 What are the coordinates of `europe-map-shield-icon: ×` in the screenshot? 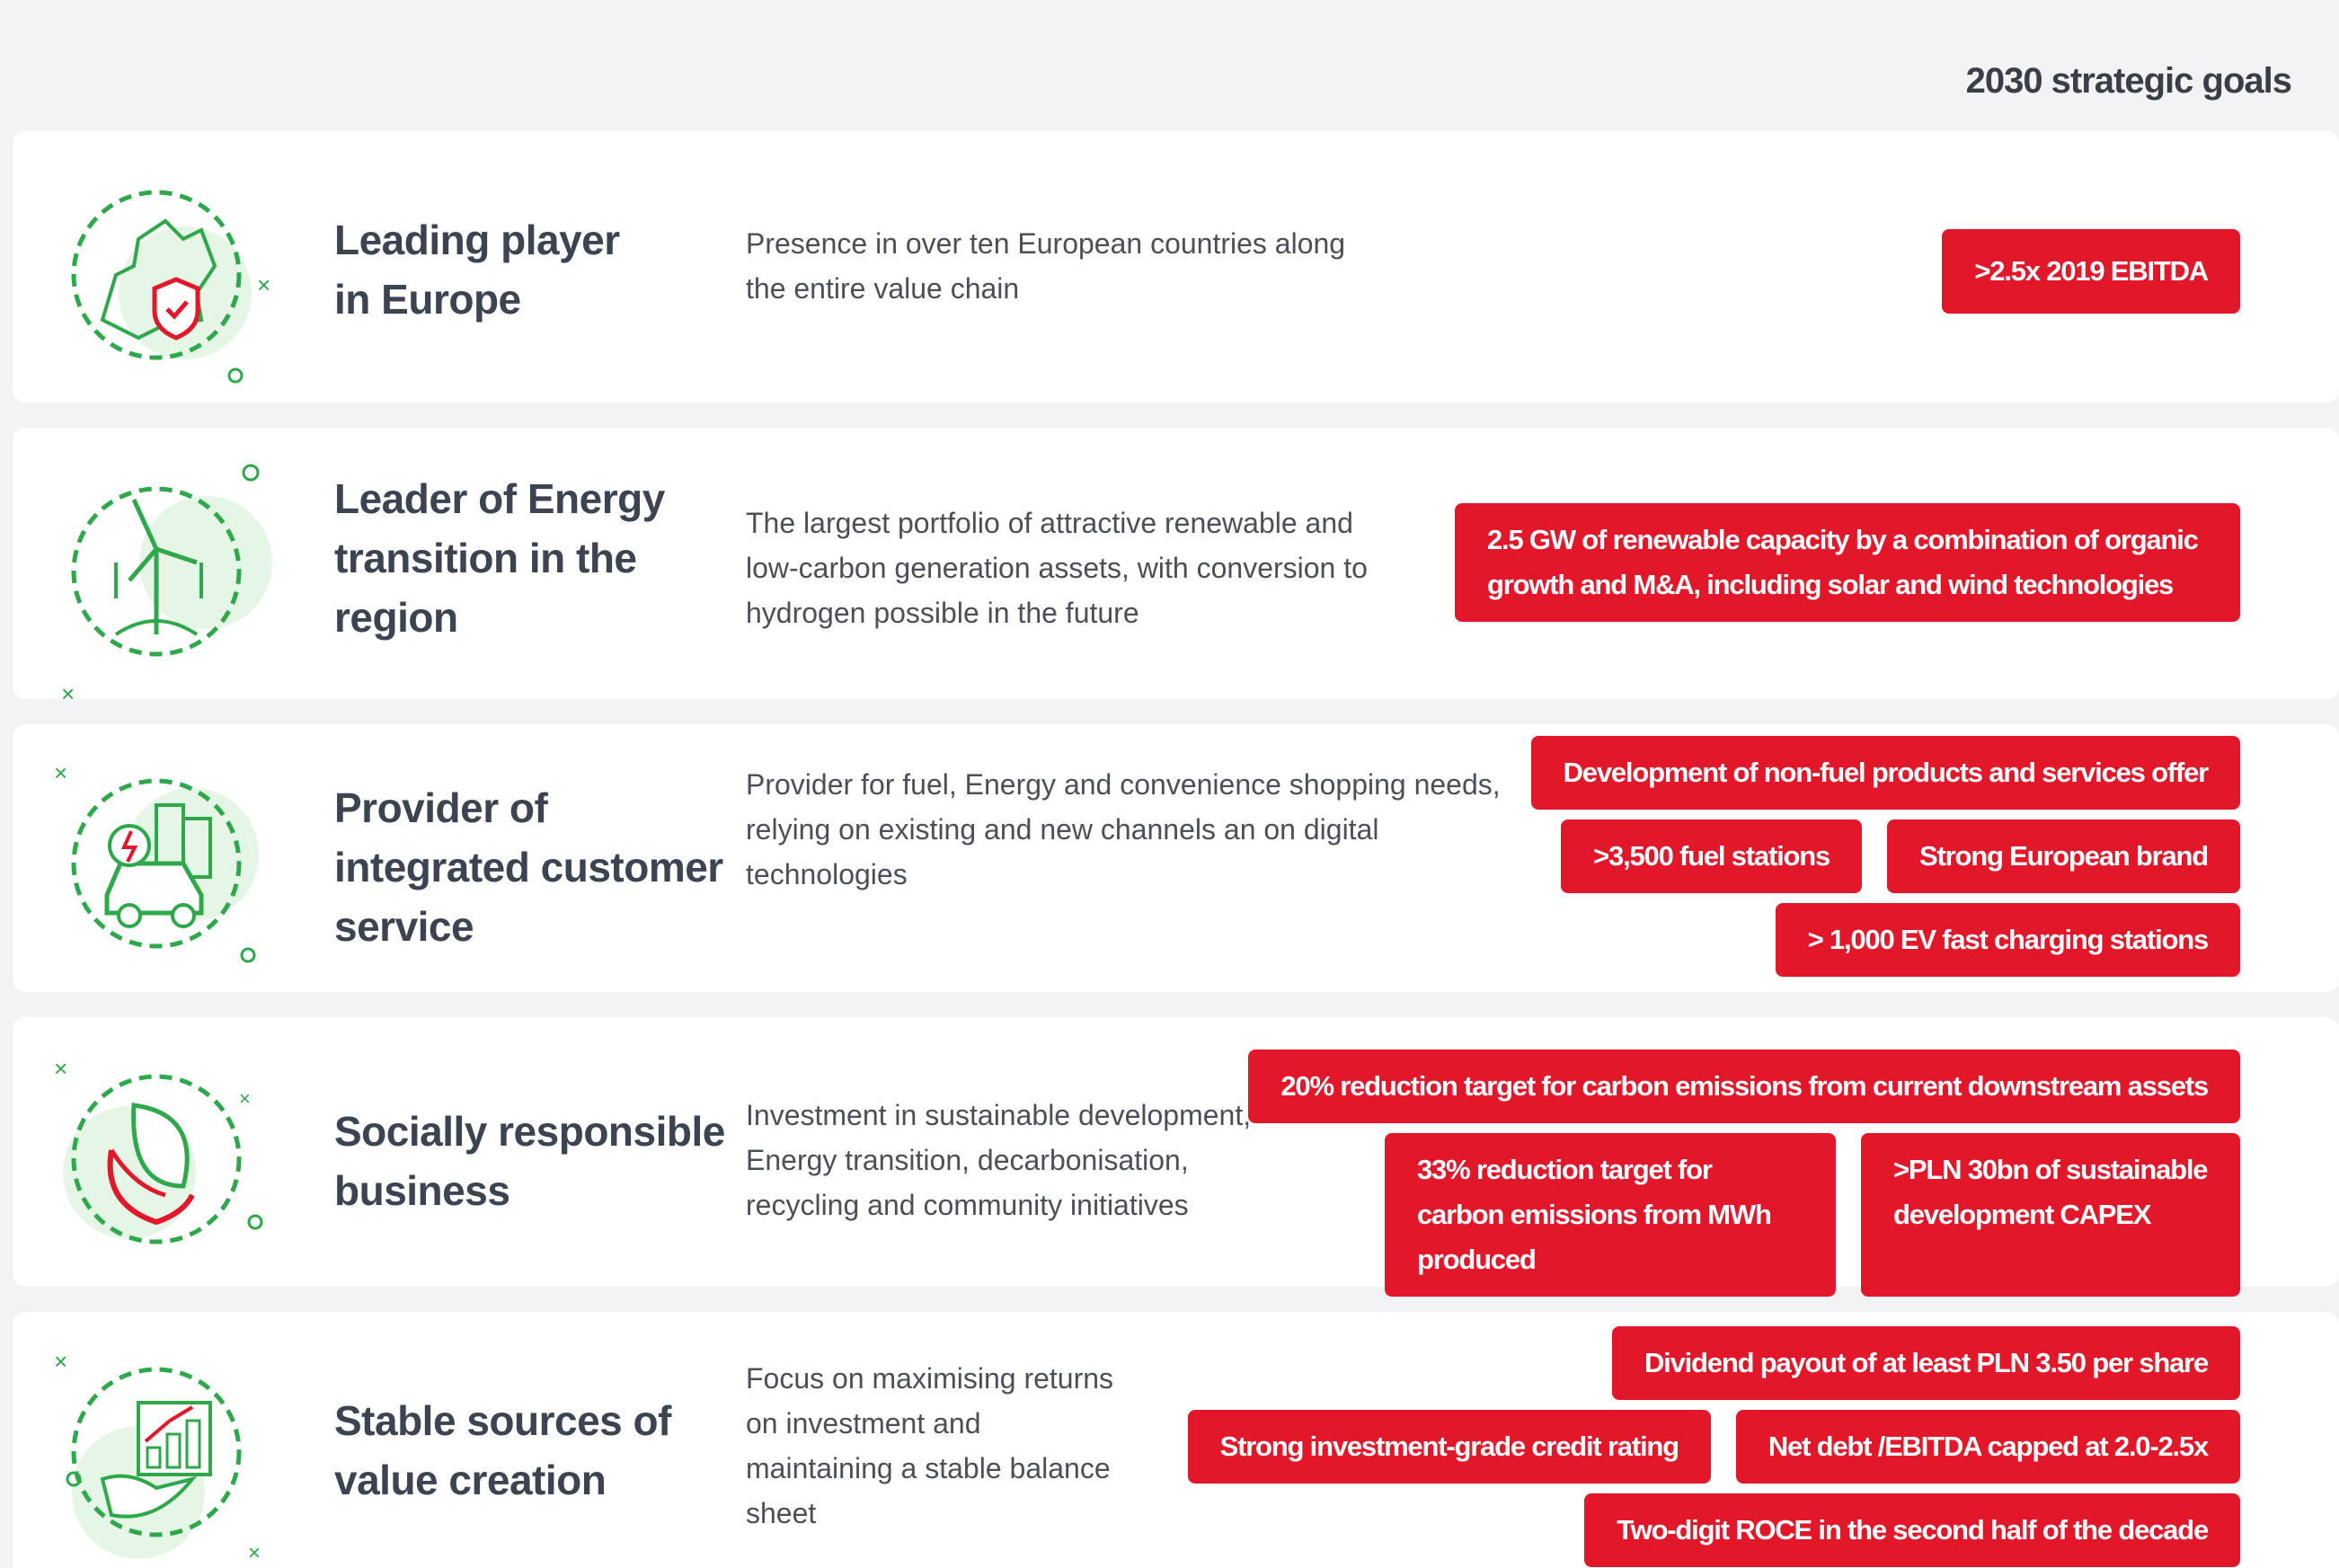 It's located at (159, 275).